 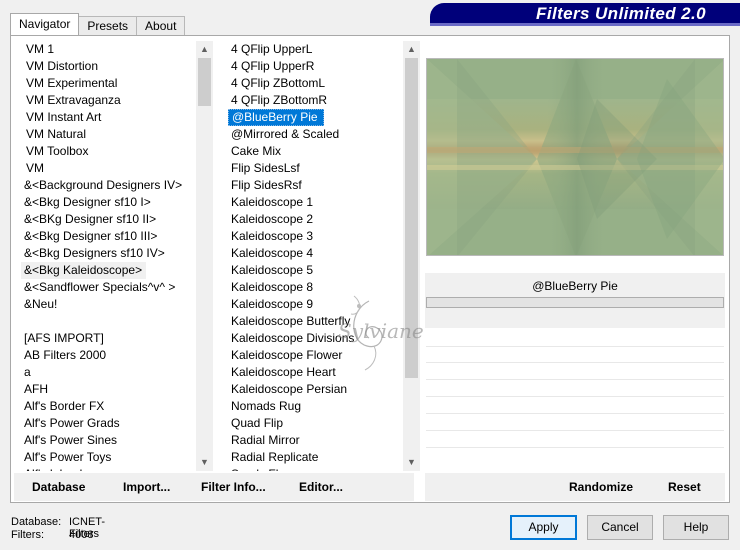 I want to click on filter-scrollbar: ▲ ▼, so click(x=411, y=256).